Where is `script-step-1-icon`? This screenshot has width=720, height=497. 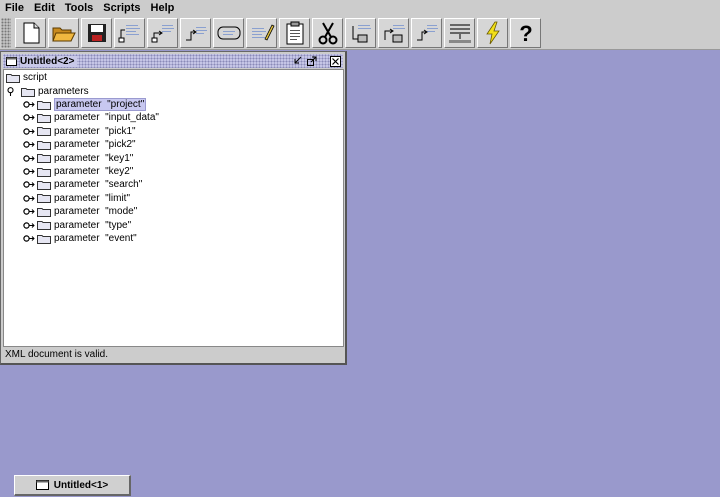
script-step-1-icon is located at coordinates (129, 33).